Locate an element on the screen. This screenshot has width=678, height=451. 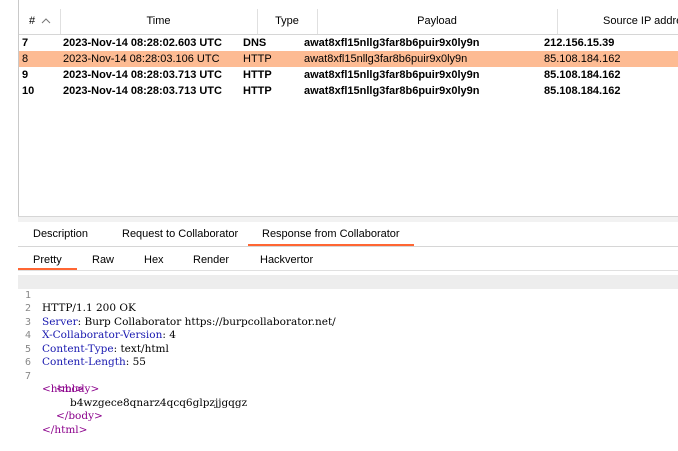
tab-raw: Raw is located at coordinates (103, 260).